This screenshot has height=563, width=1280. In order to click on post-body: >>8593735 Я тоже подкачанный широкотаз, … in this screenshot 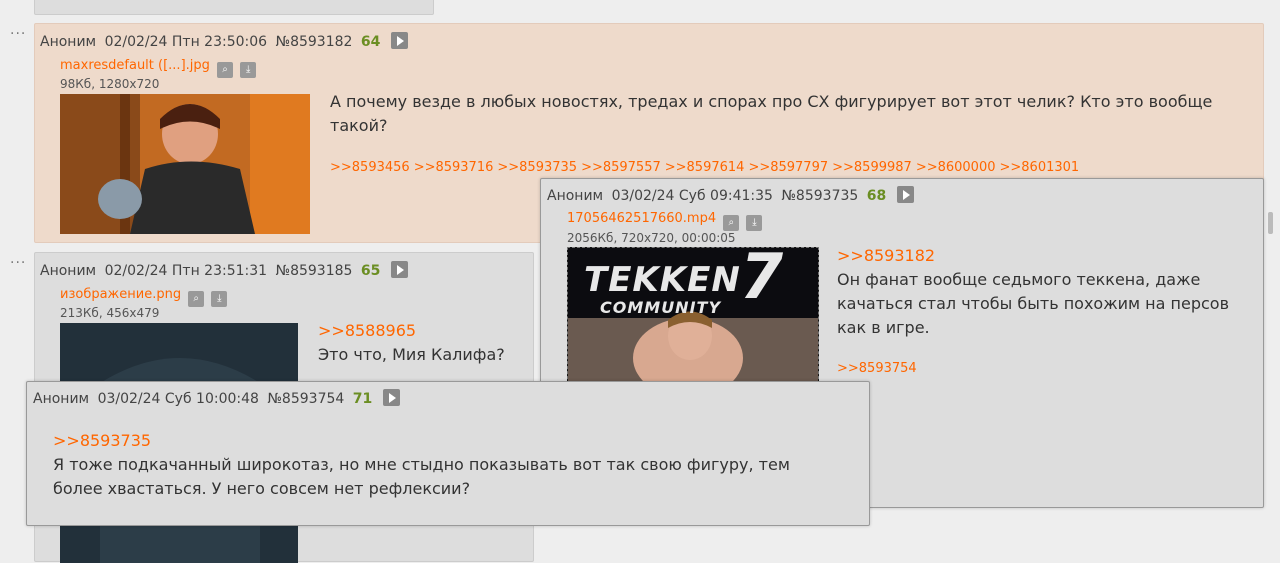, I will do `click(448, 465)`.